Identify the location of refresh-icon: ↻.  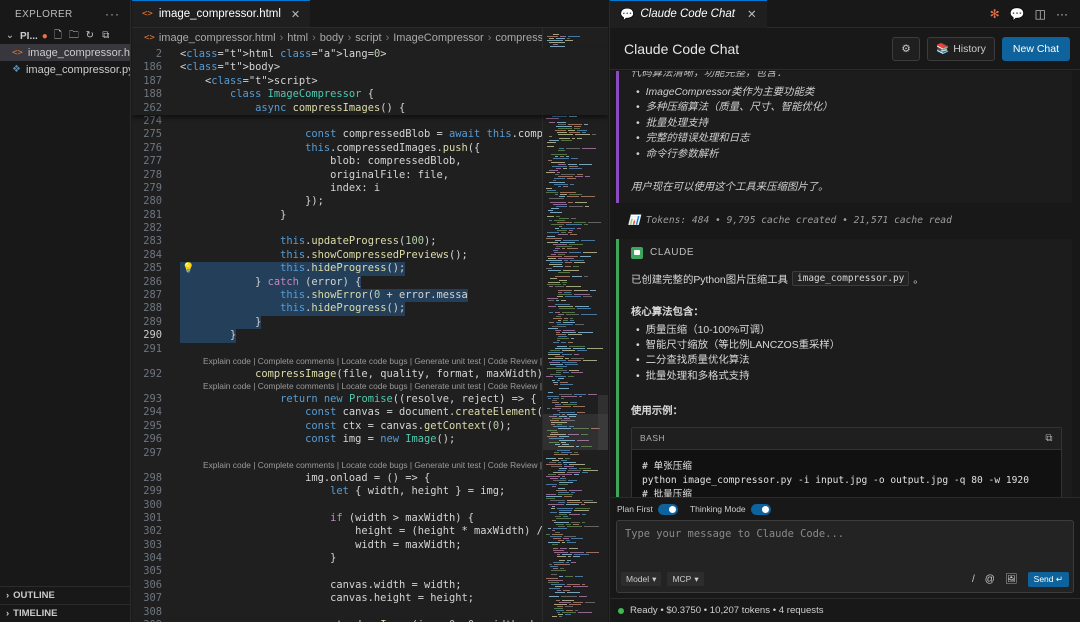
(90, 36).